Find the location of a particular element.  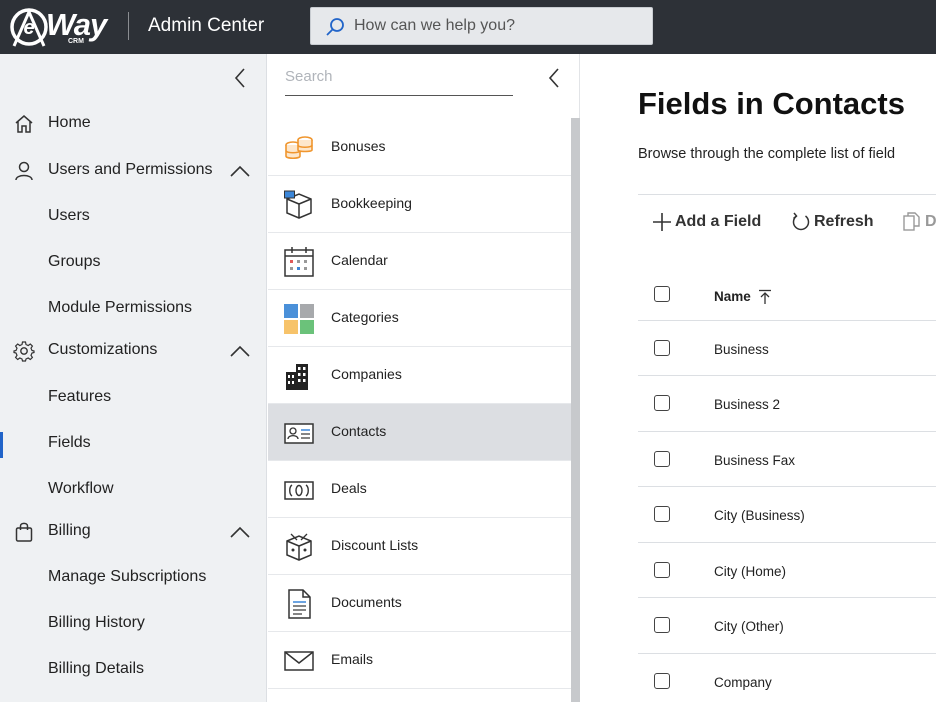

module-item-bookkeeping: Bookkeeping is located at coordinates (419, 204).